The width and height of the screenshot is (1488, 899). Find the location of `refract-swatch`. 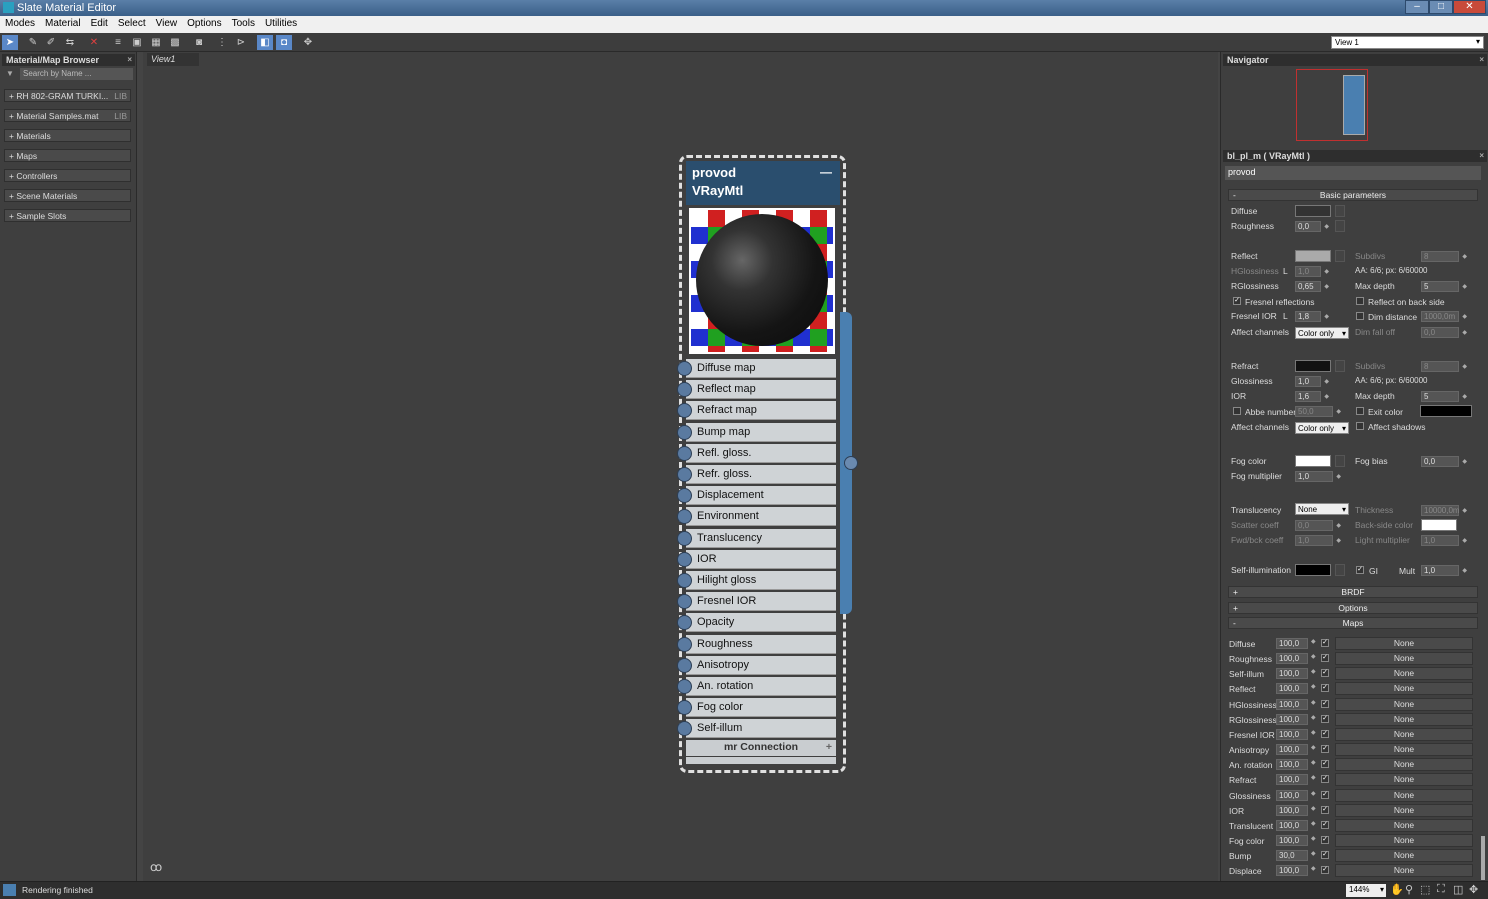

refract-swatch is located at coordinates (1313, 366).